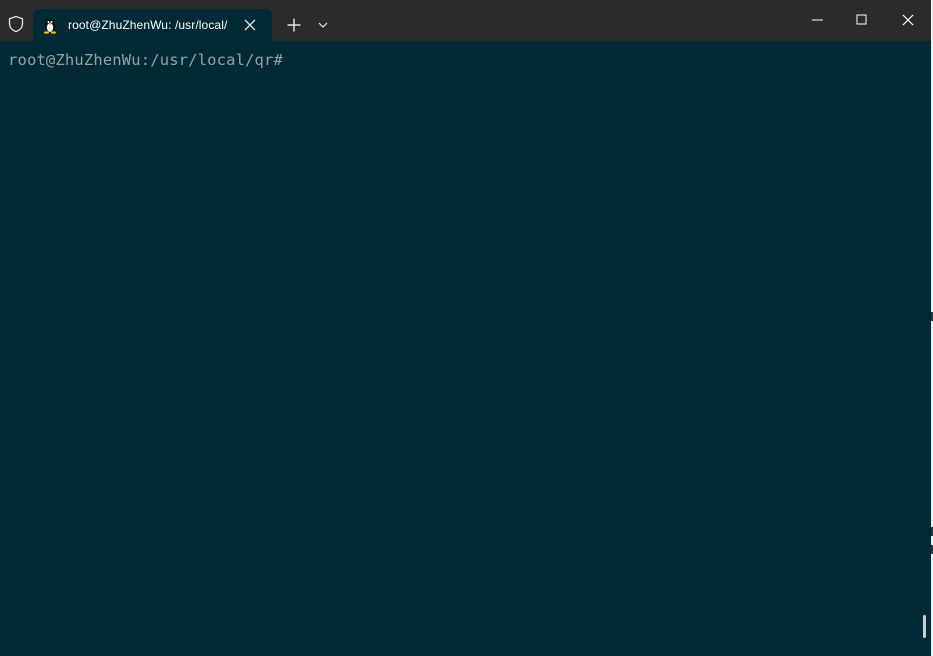  I want to click on maximize-button, so click(862, 20).